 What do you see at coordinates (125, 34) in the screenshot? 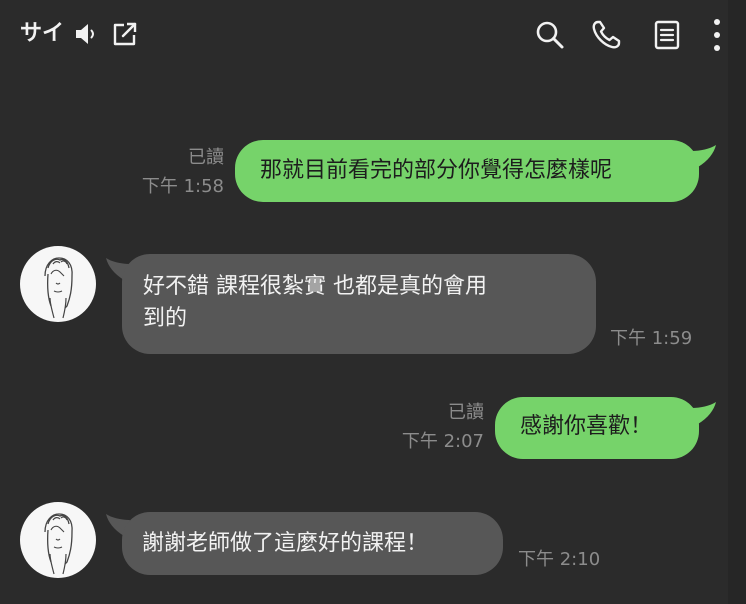
I see `external-window-icon` at bounding box center [125, 34].